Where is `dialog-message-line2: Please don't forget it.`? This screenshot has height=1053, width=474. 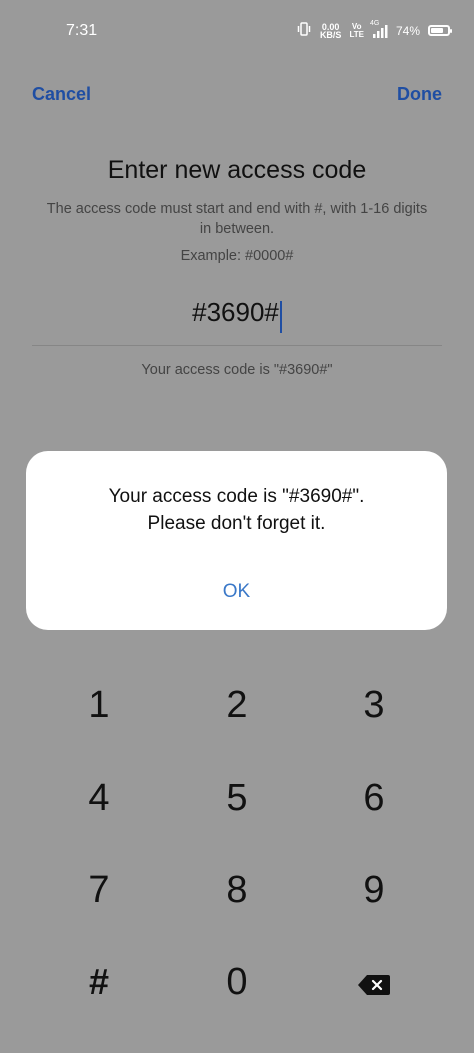 dialog-message-line2: Please don't forget it. is located at coordinates (236, 523).